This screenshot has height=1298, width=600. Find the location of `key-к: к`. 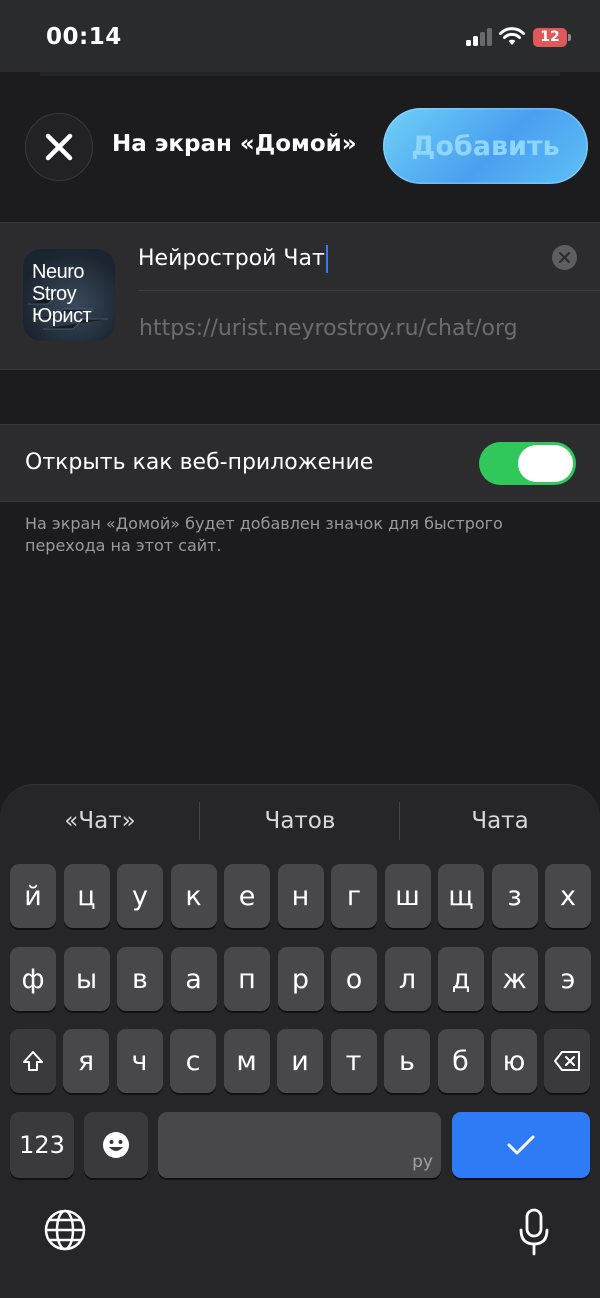

key-к: к is located at coordinates (193, 896).